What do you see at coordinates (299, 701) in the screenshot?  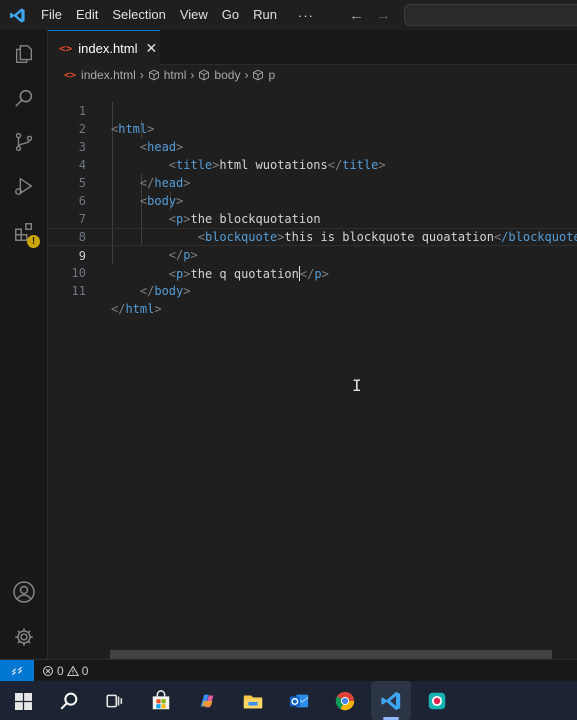 I see `outlook-icon` at bounding box center [299, 701].